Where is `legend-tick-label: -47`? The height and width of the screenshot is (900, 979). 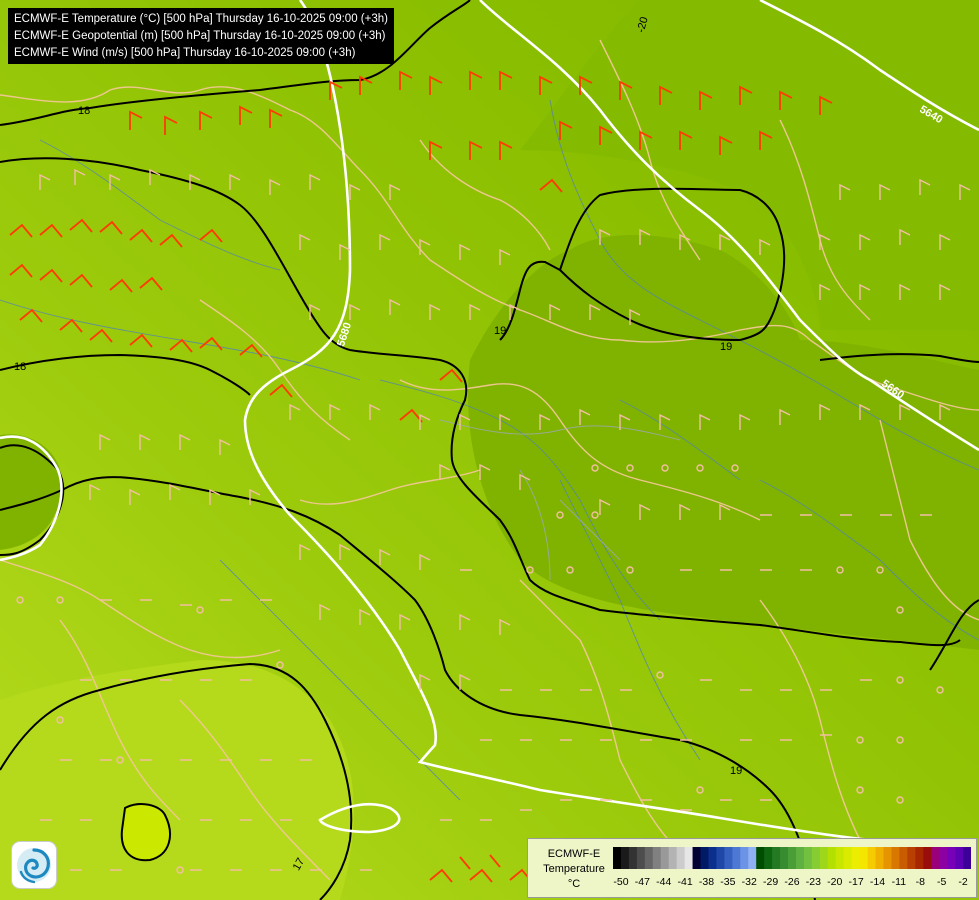 legend-tick-label: -47 is located at coordinates (642, 882).